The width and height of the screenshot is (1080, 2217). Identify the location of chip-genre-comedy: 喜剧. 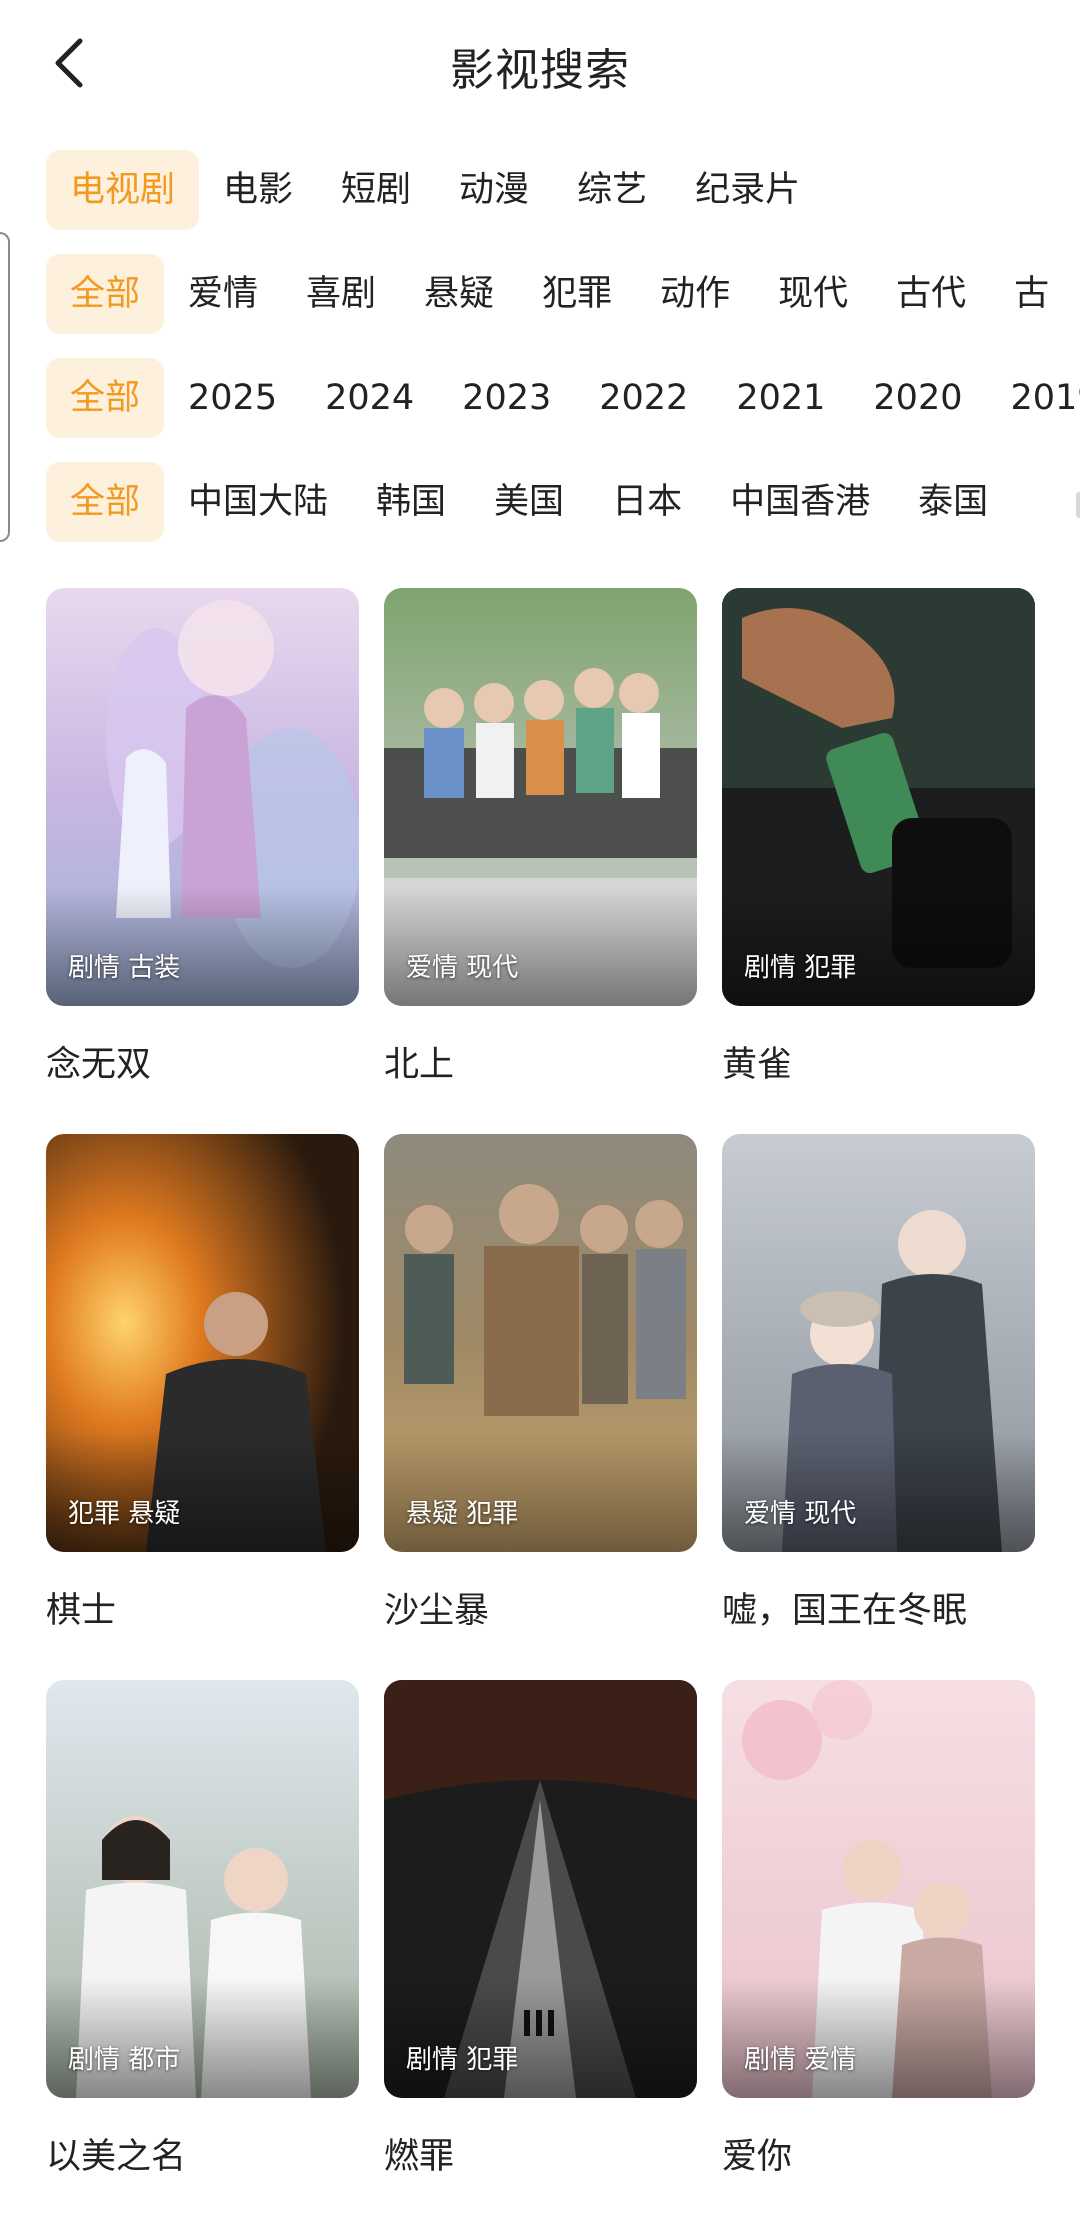
(341, 294).